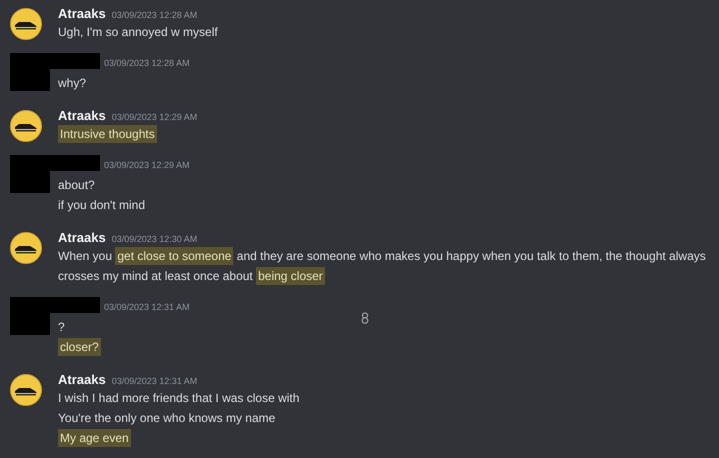 This screenshot has width=719, height=458. I want to click on message-text: closer?, so click(79, 347).